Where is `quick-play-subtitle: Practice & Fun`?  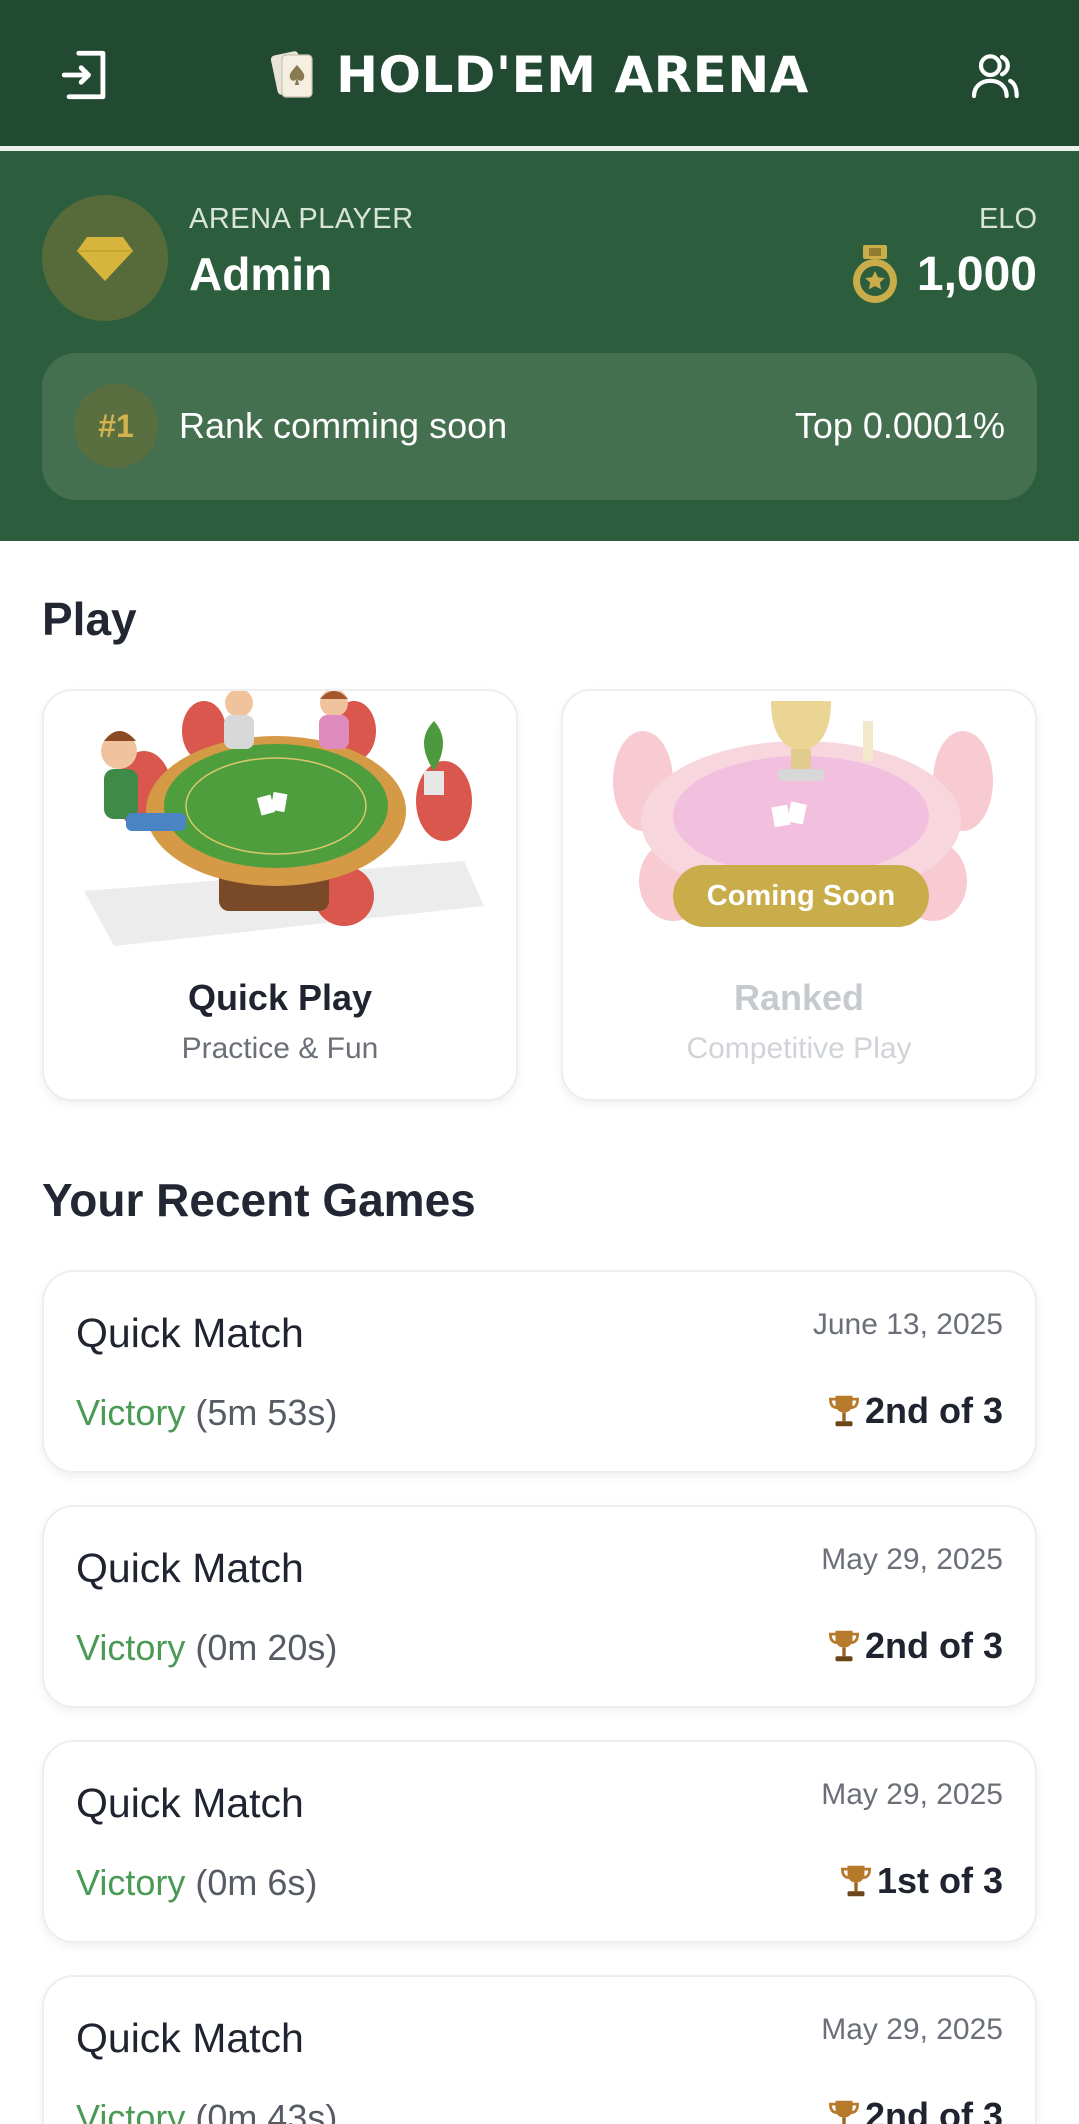
quick-play-subtitle: Practice & Fun is located at coordinates (280, 1048).